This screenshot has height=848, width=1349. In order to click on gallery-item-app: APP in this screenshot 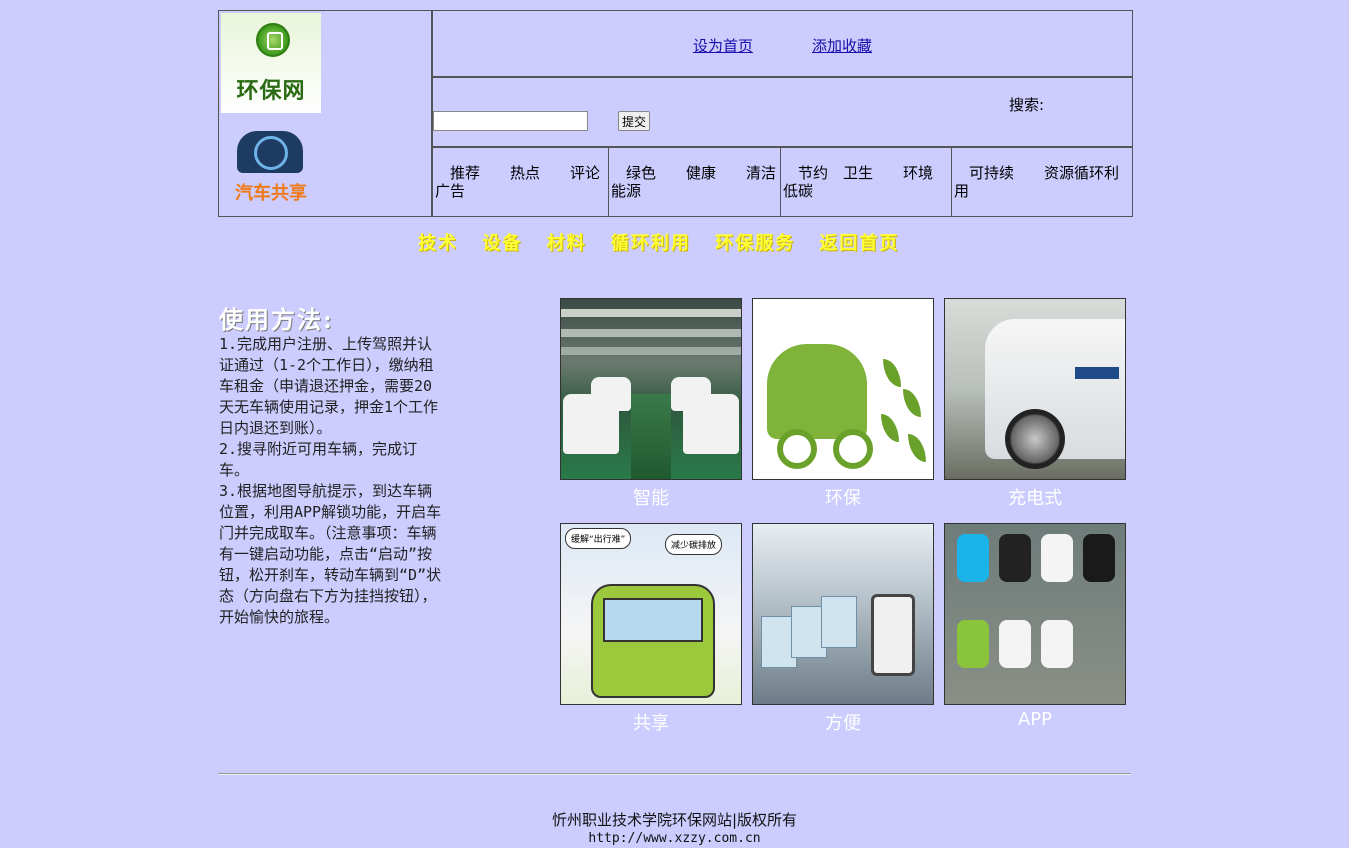, I will do `click(1036, 626)`.